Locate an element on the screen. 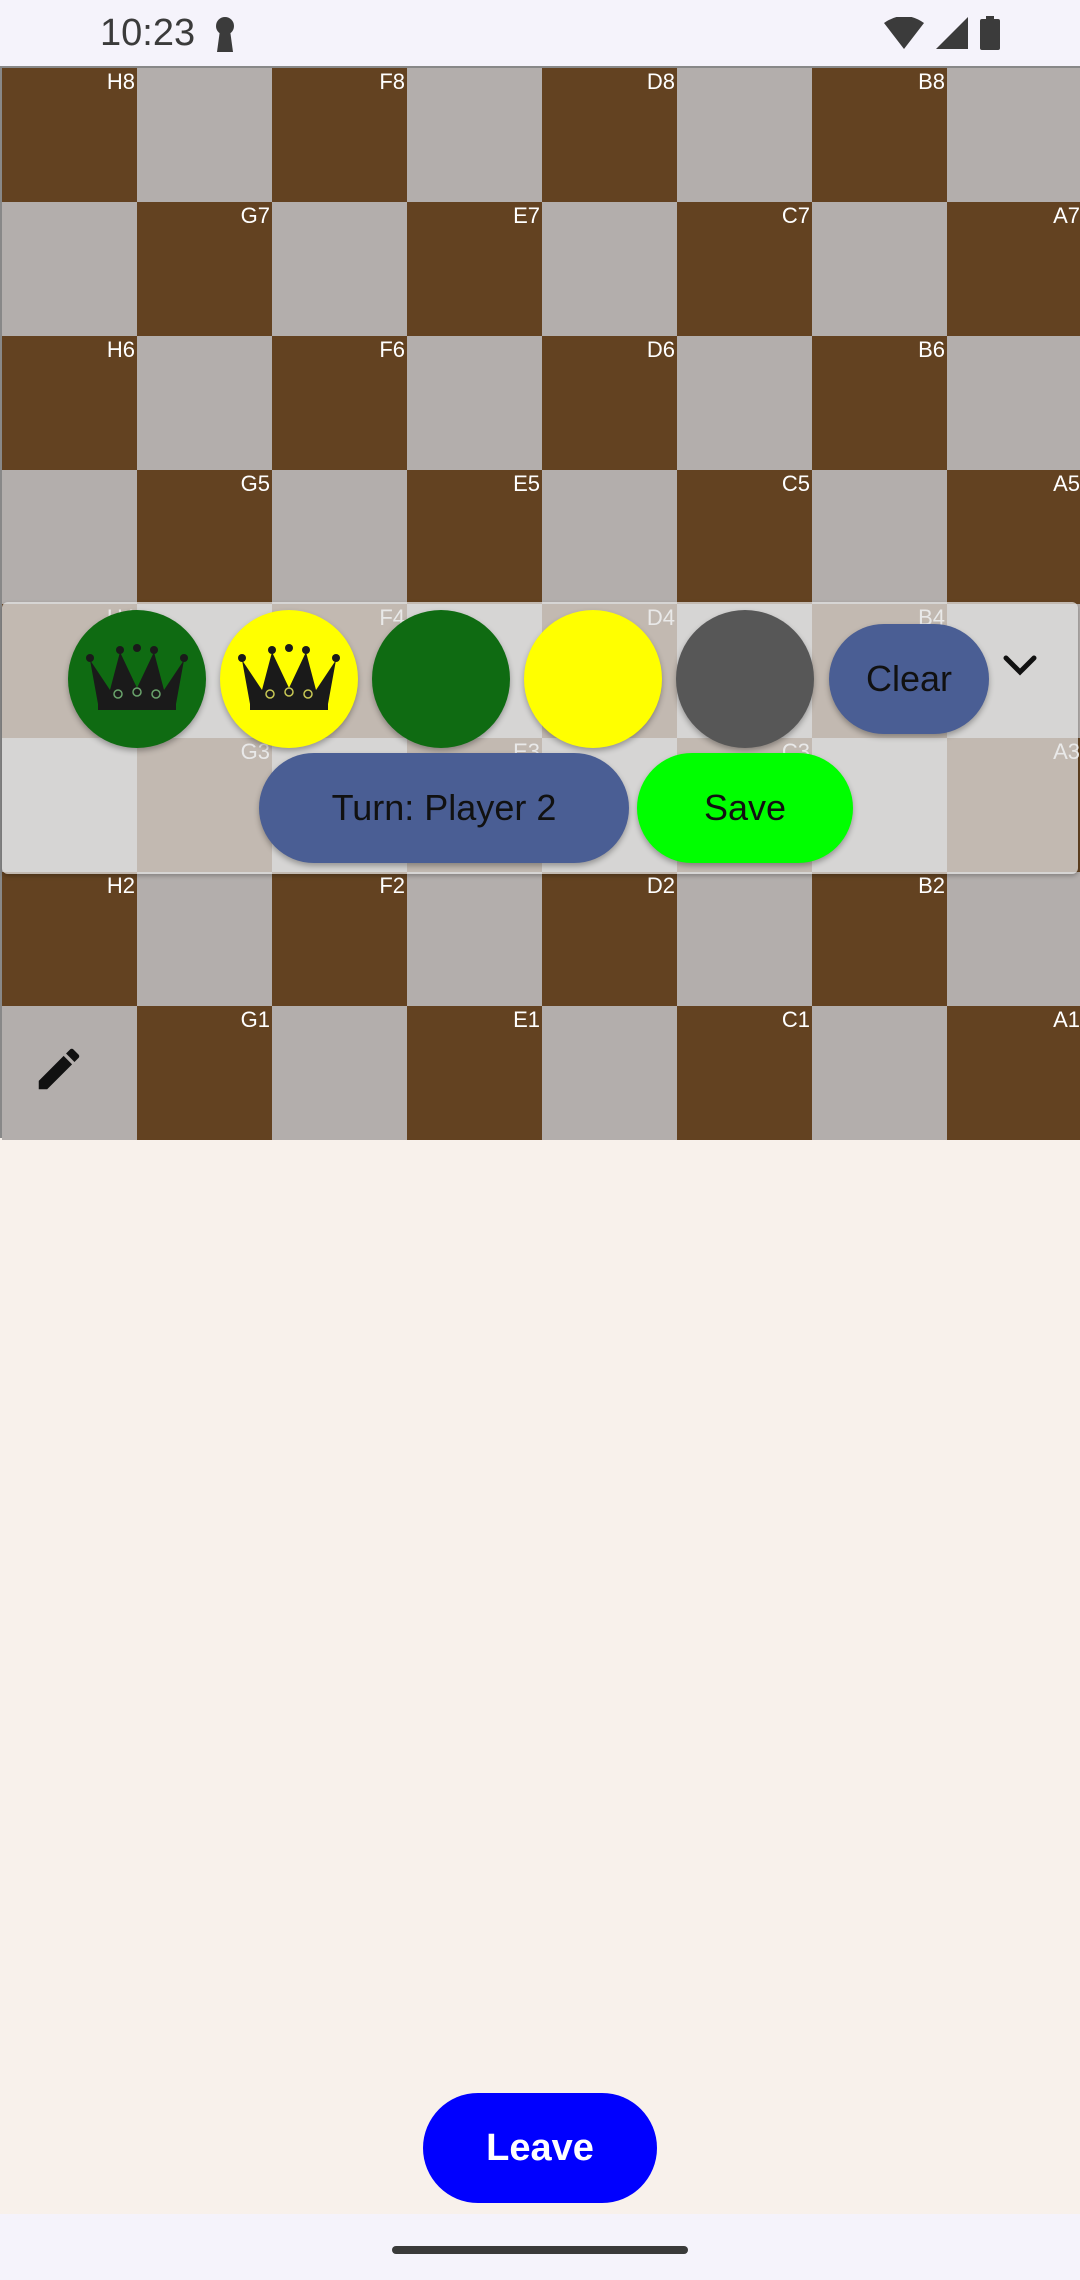 The image size is (1080, 2280). board-square-dark: B2 is located at coordinates (879, 939).